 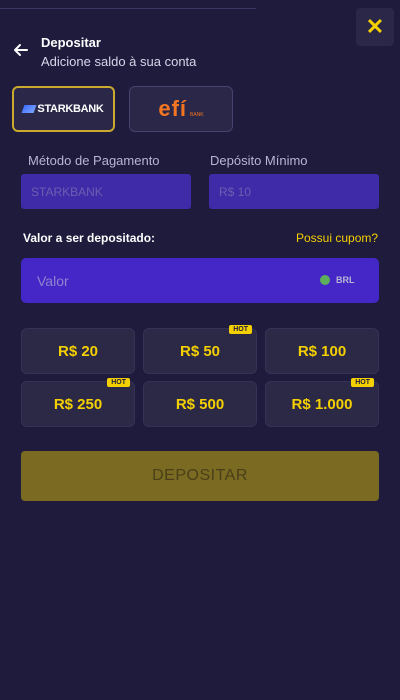 I want to click on starkbank-logo: STARKBANK, so click(x=62, y=109).